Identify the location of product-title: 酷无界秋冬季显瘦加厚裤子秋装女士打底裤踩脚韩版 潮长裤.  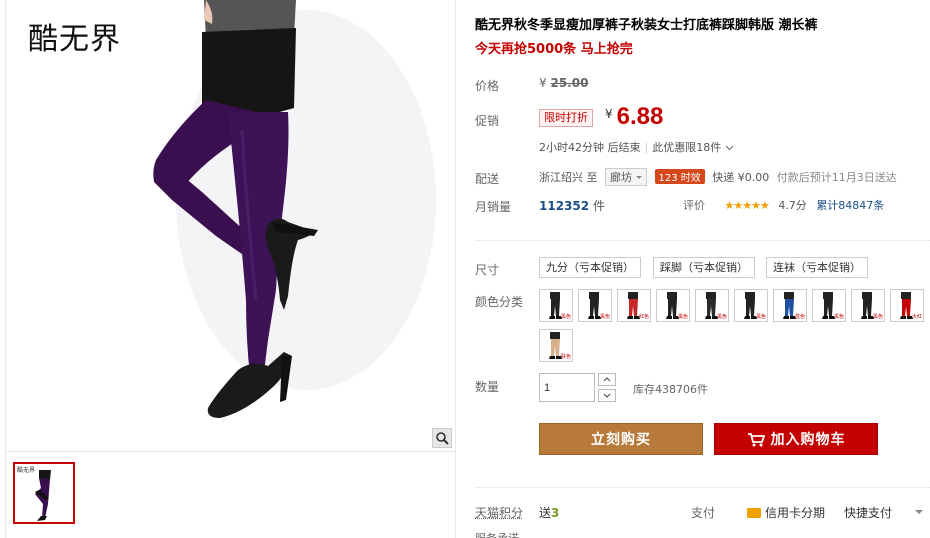
(646, 25).